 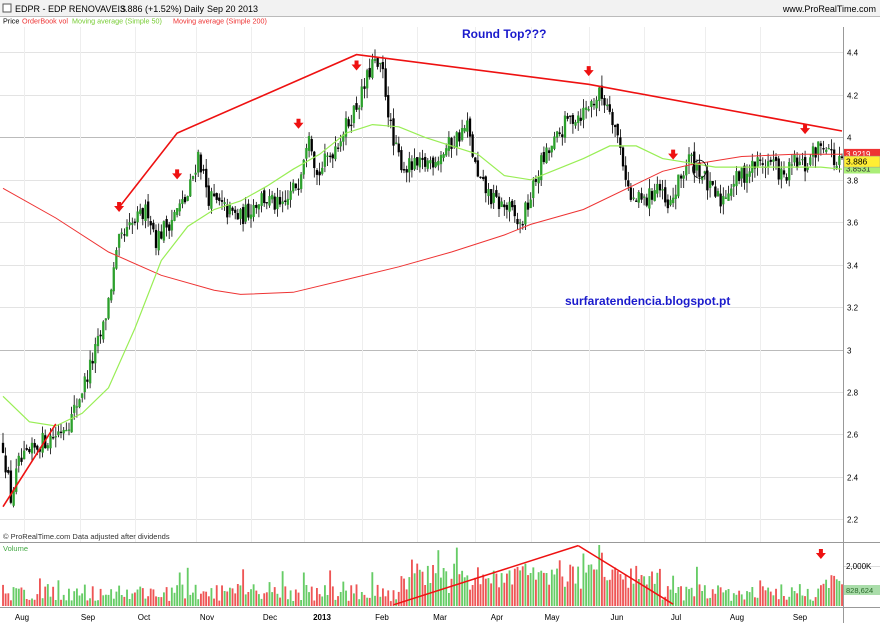 What do you see at coordinates (207, 617) in the screenshot?
I see `time-tick-label: Nov` at bounding box center [207, 617].